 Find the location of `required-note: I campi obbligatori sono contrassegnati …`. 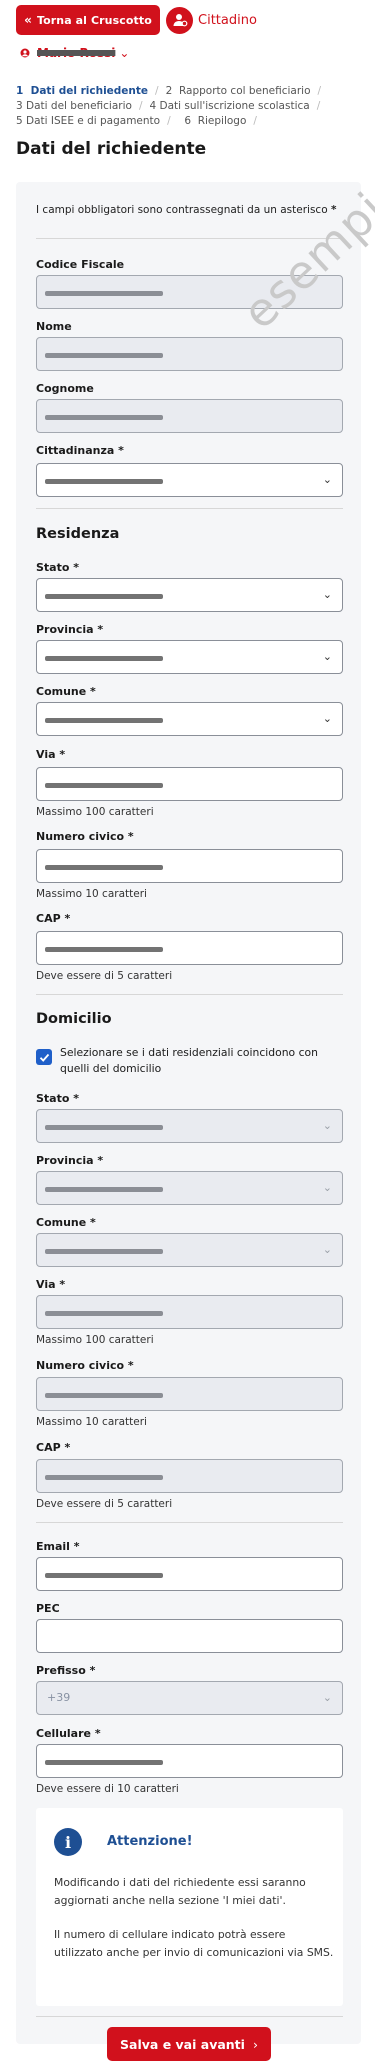

required-note: I campi obbligatori sono contrassegnati … is located at coordinates (186, 210).